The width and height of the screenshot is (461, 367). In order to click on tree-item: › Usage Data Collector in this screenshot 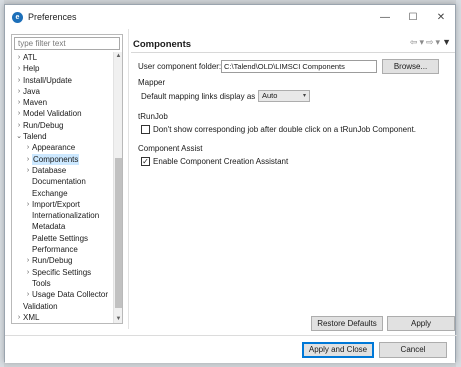, I will do `click(63, 294)`.